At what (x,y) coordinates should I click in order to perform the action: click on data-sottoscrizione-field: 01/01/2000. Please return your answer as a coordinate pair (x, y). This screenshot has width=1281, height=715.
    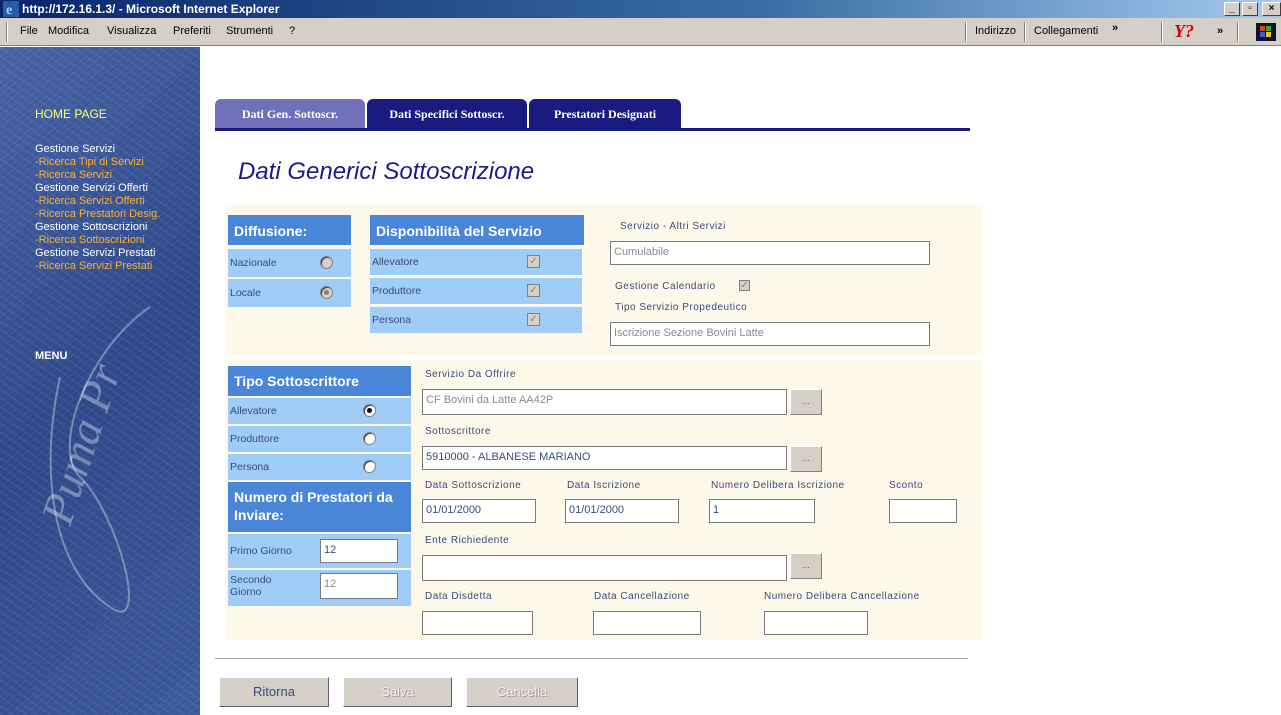
    Looking at the image, I should click on (479, 511).